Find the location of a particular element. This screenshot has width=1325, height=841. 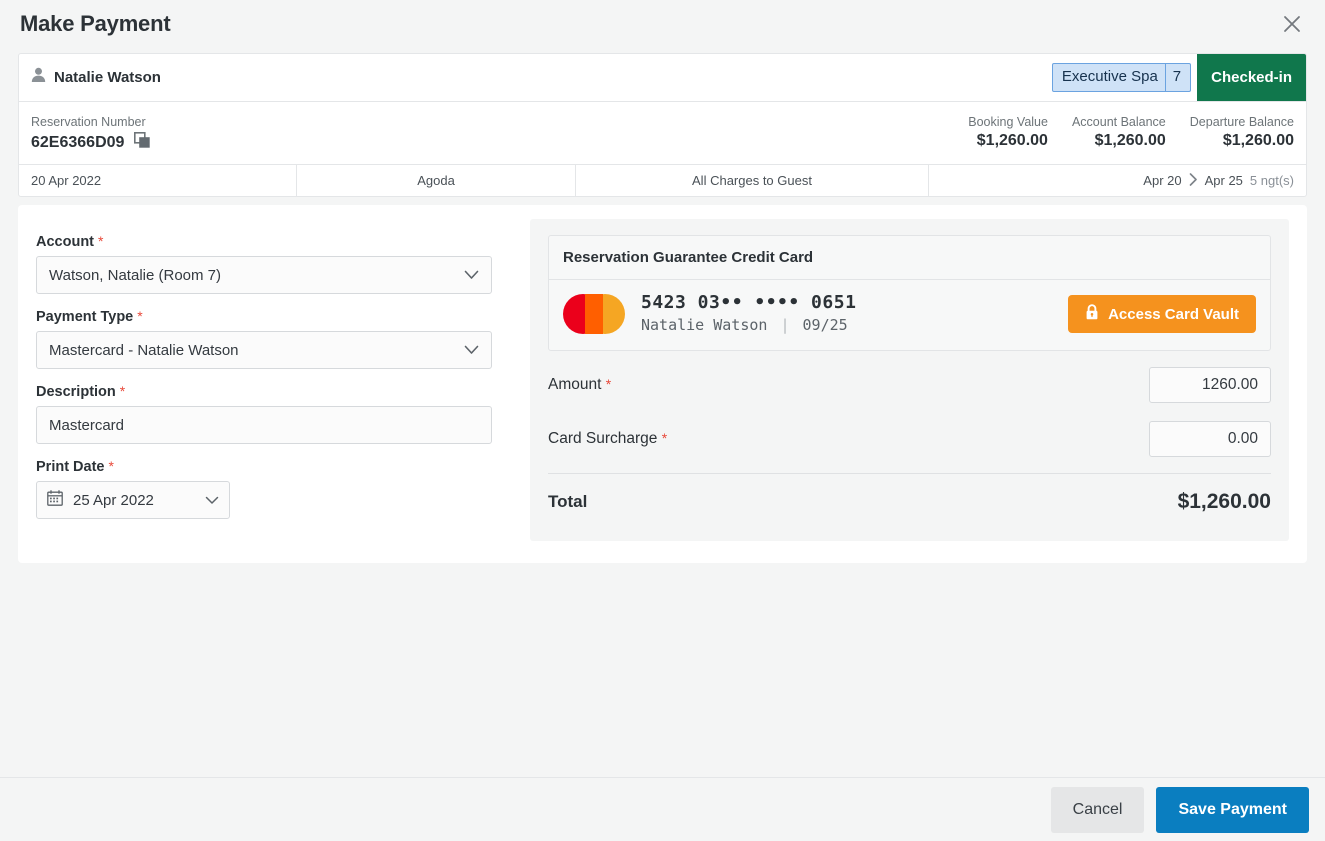

payment-type-select: Mastercard - Natalie Watson is located at coordinates (264, 350).